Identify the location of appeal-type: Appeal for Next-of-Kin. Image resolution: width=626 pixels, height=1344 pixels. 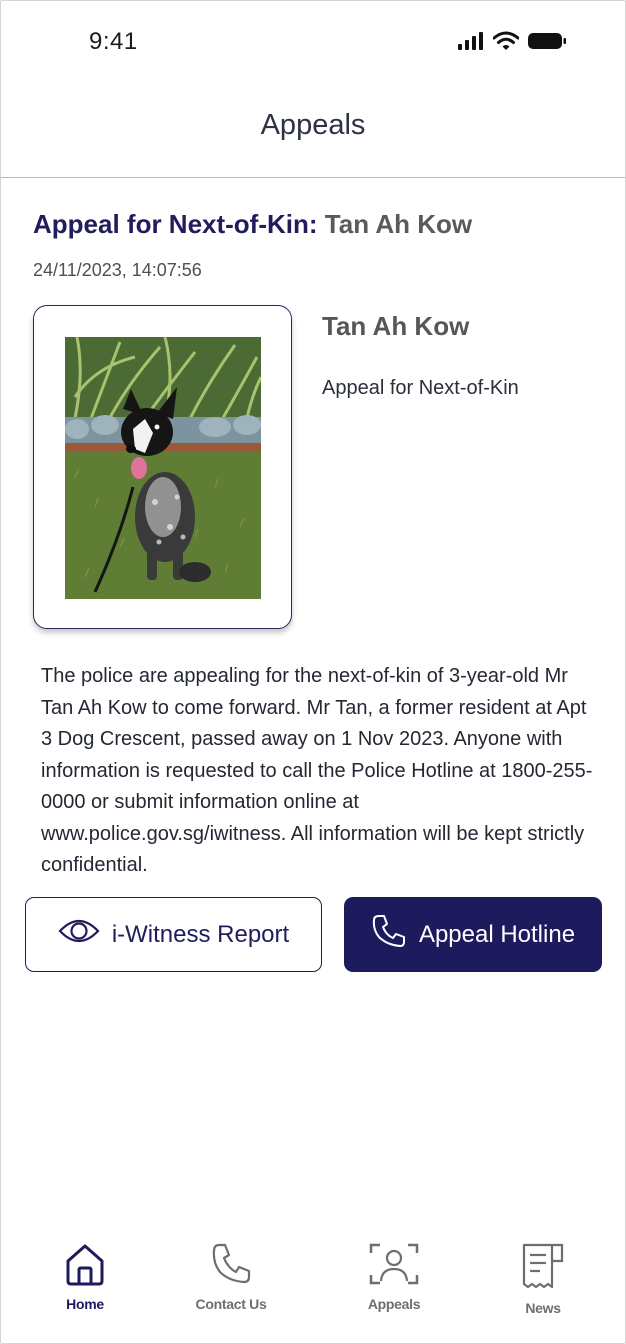
(420, 388).